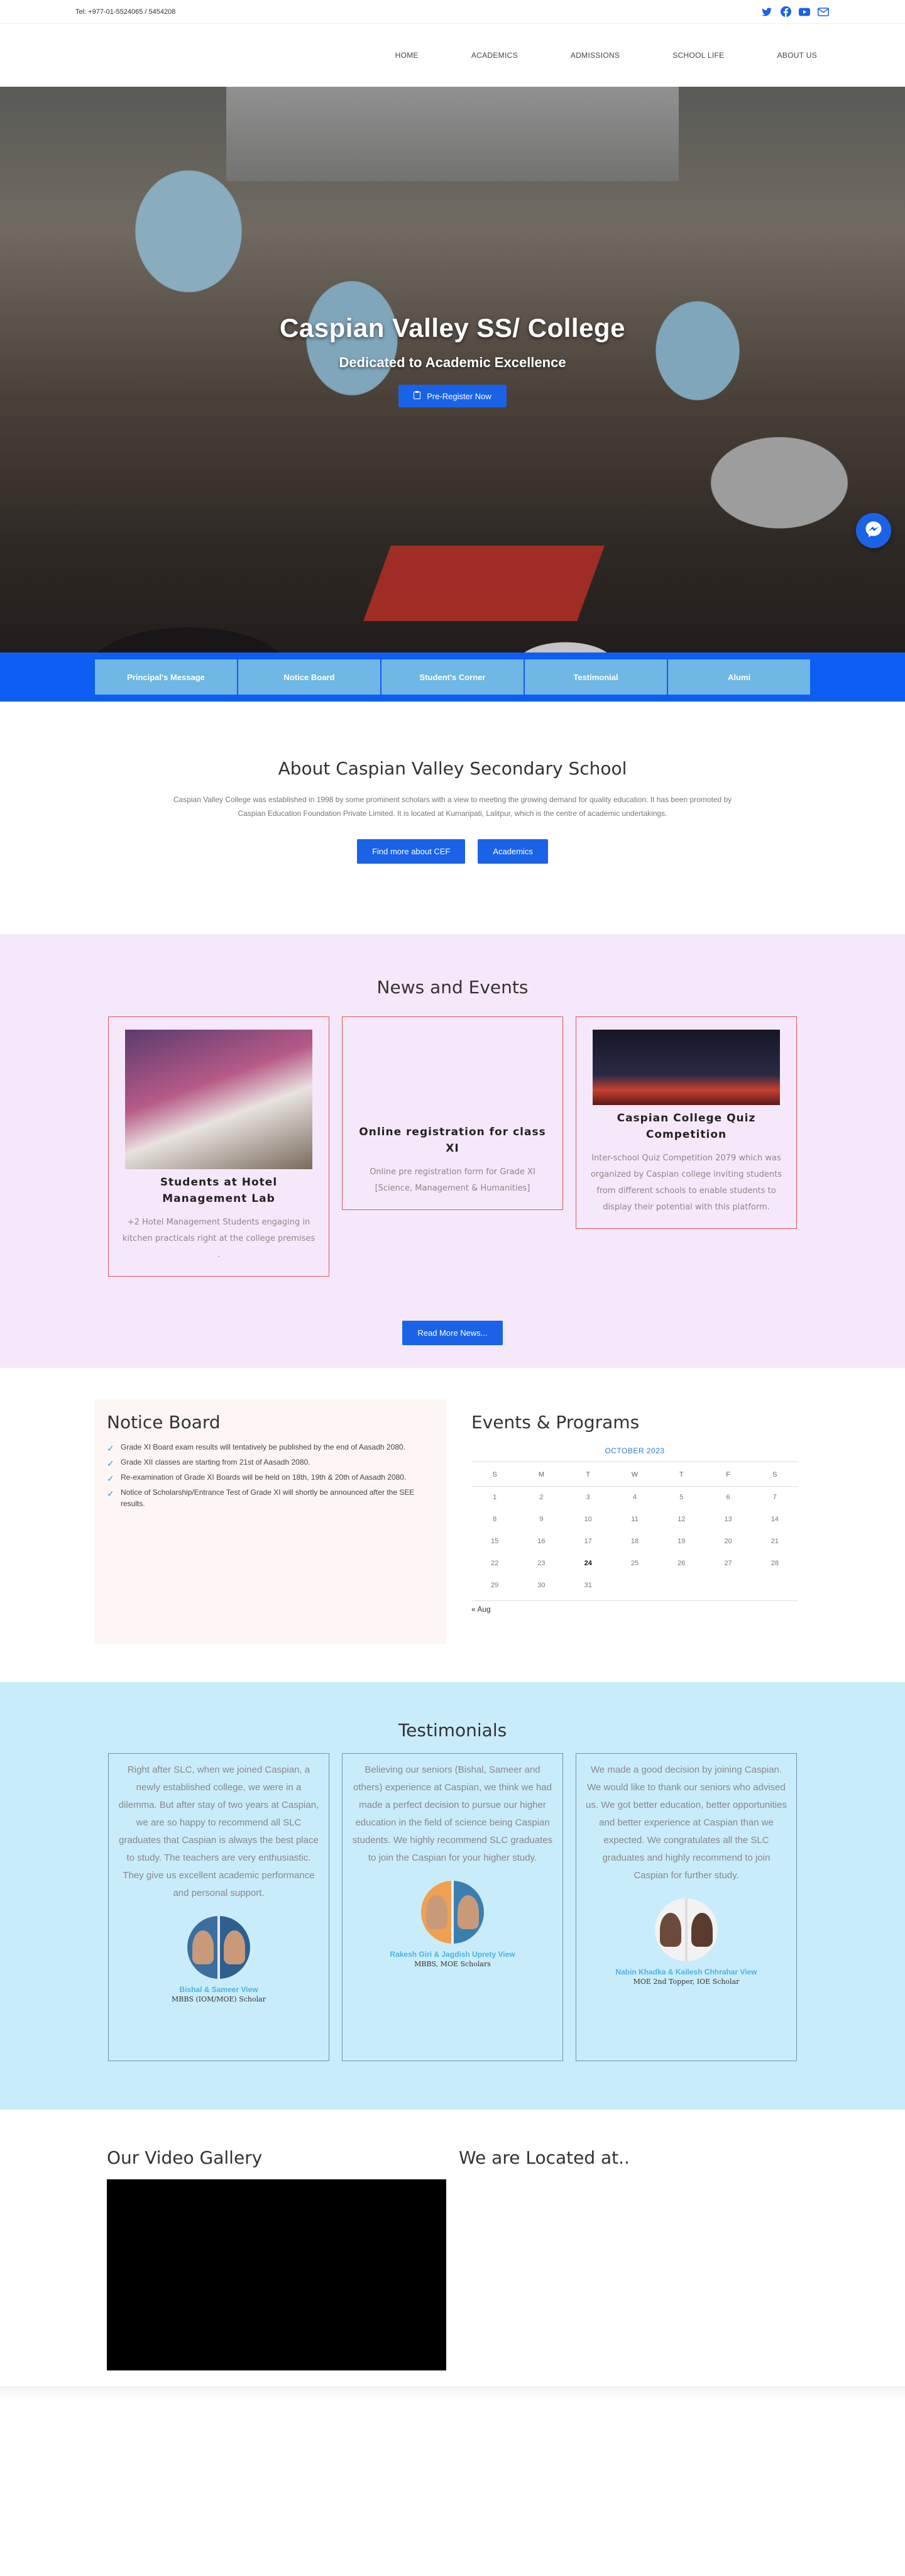 This screenshot has height=2576, width=905. Describe the element at coordinates (417, 396) in the screenshot. I see `clipboard-icon` at that location.